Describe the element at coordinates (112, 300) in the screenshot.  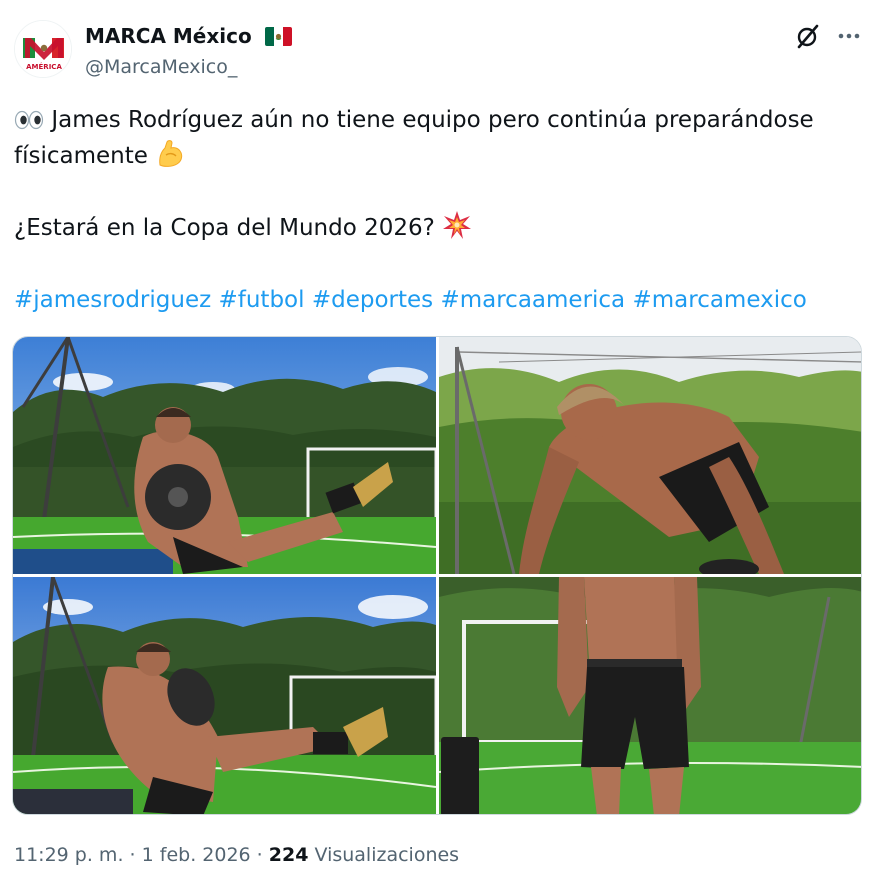
I see `hashtag-jamesrodriguez: #jamesrodriguez` at that location.